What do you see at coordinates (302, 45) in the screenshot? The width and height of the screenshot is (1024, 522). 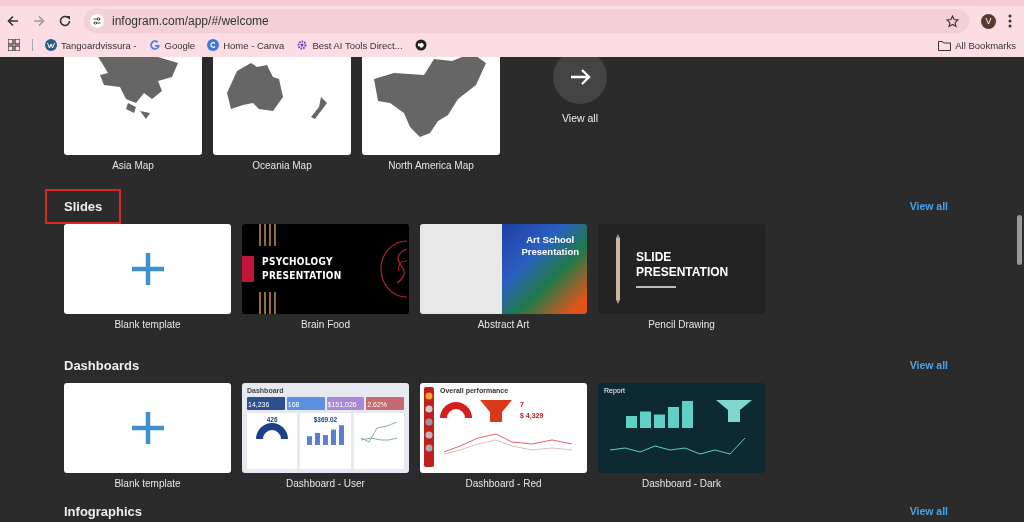 I see `gear-icon` at bounding box center [302, 45].